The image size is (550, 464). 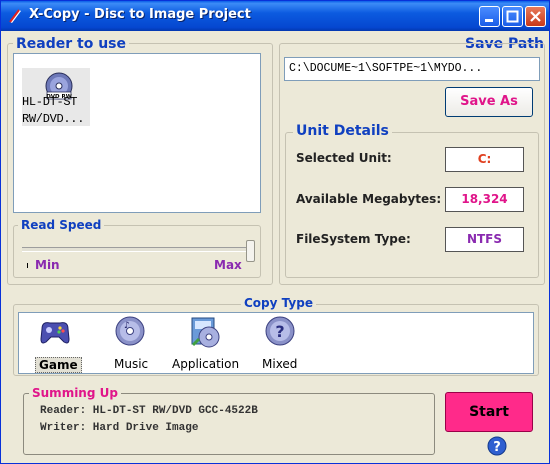 I want to click on read-speed-thumb, so click(x=250, y=251).